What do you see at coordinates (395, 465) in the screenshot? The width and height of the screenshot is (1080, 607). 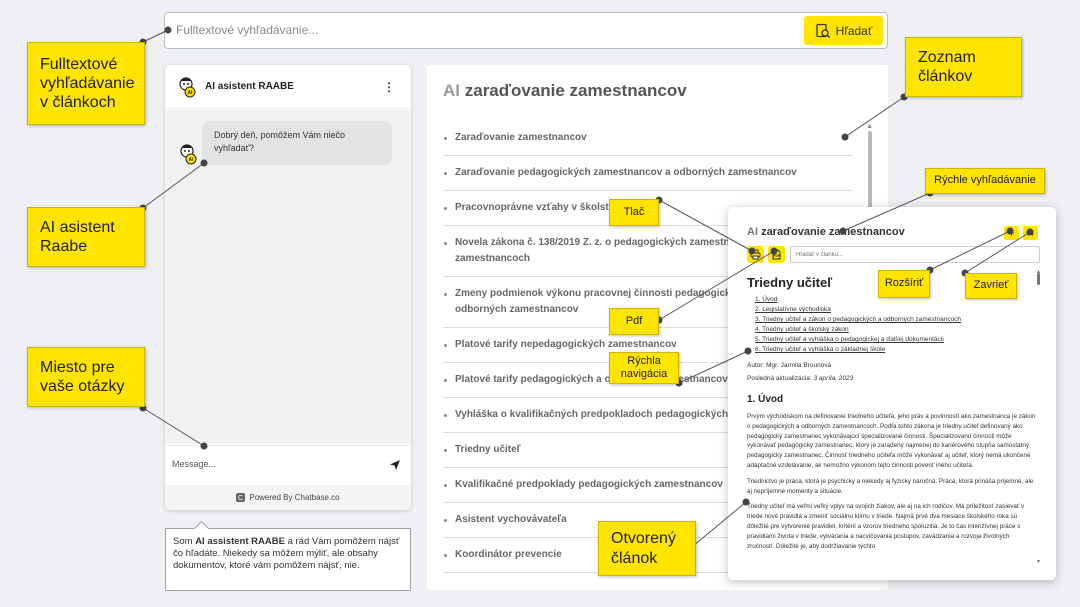 I see `send-icon` at bounding box center [395, 465].